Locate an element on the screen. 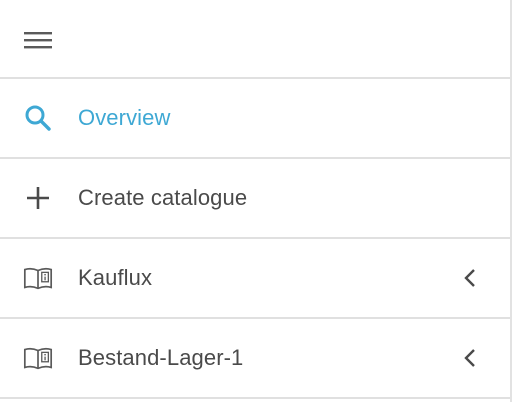  search-icon is located at coordinates (38, 118).